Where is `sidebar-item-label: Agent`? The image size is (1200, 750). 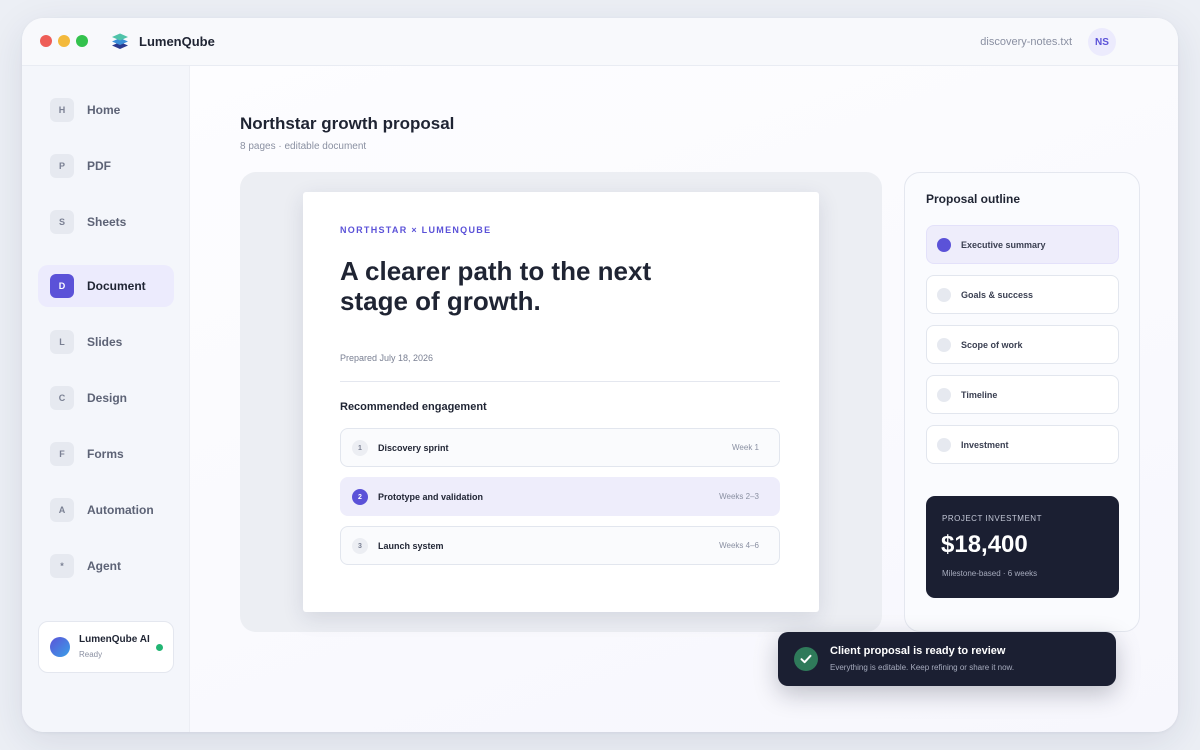
sidebar-item-label: Agent is located at coordinates (104, 566).